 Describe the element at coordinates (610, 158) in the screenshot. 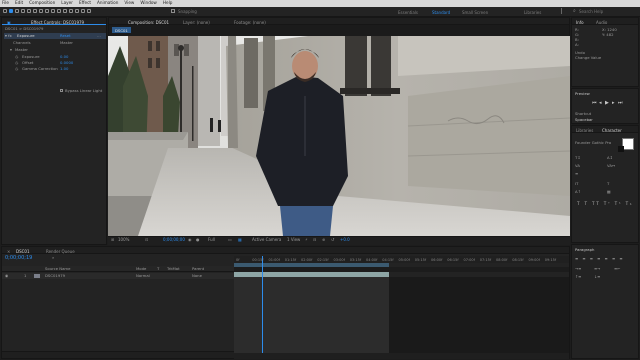

I see `leading-icon: A↕` at that location.